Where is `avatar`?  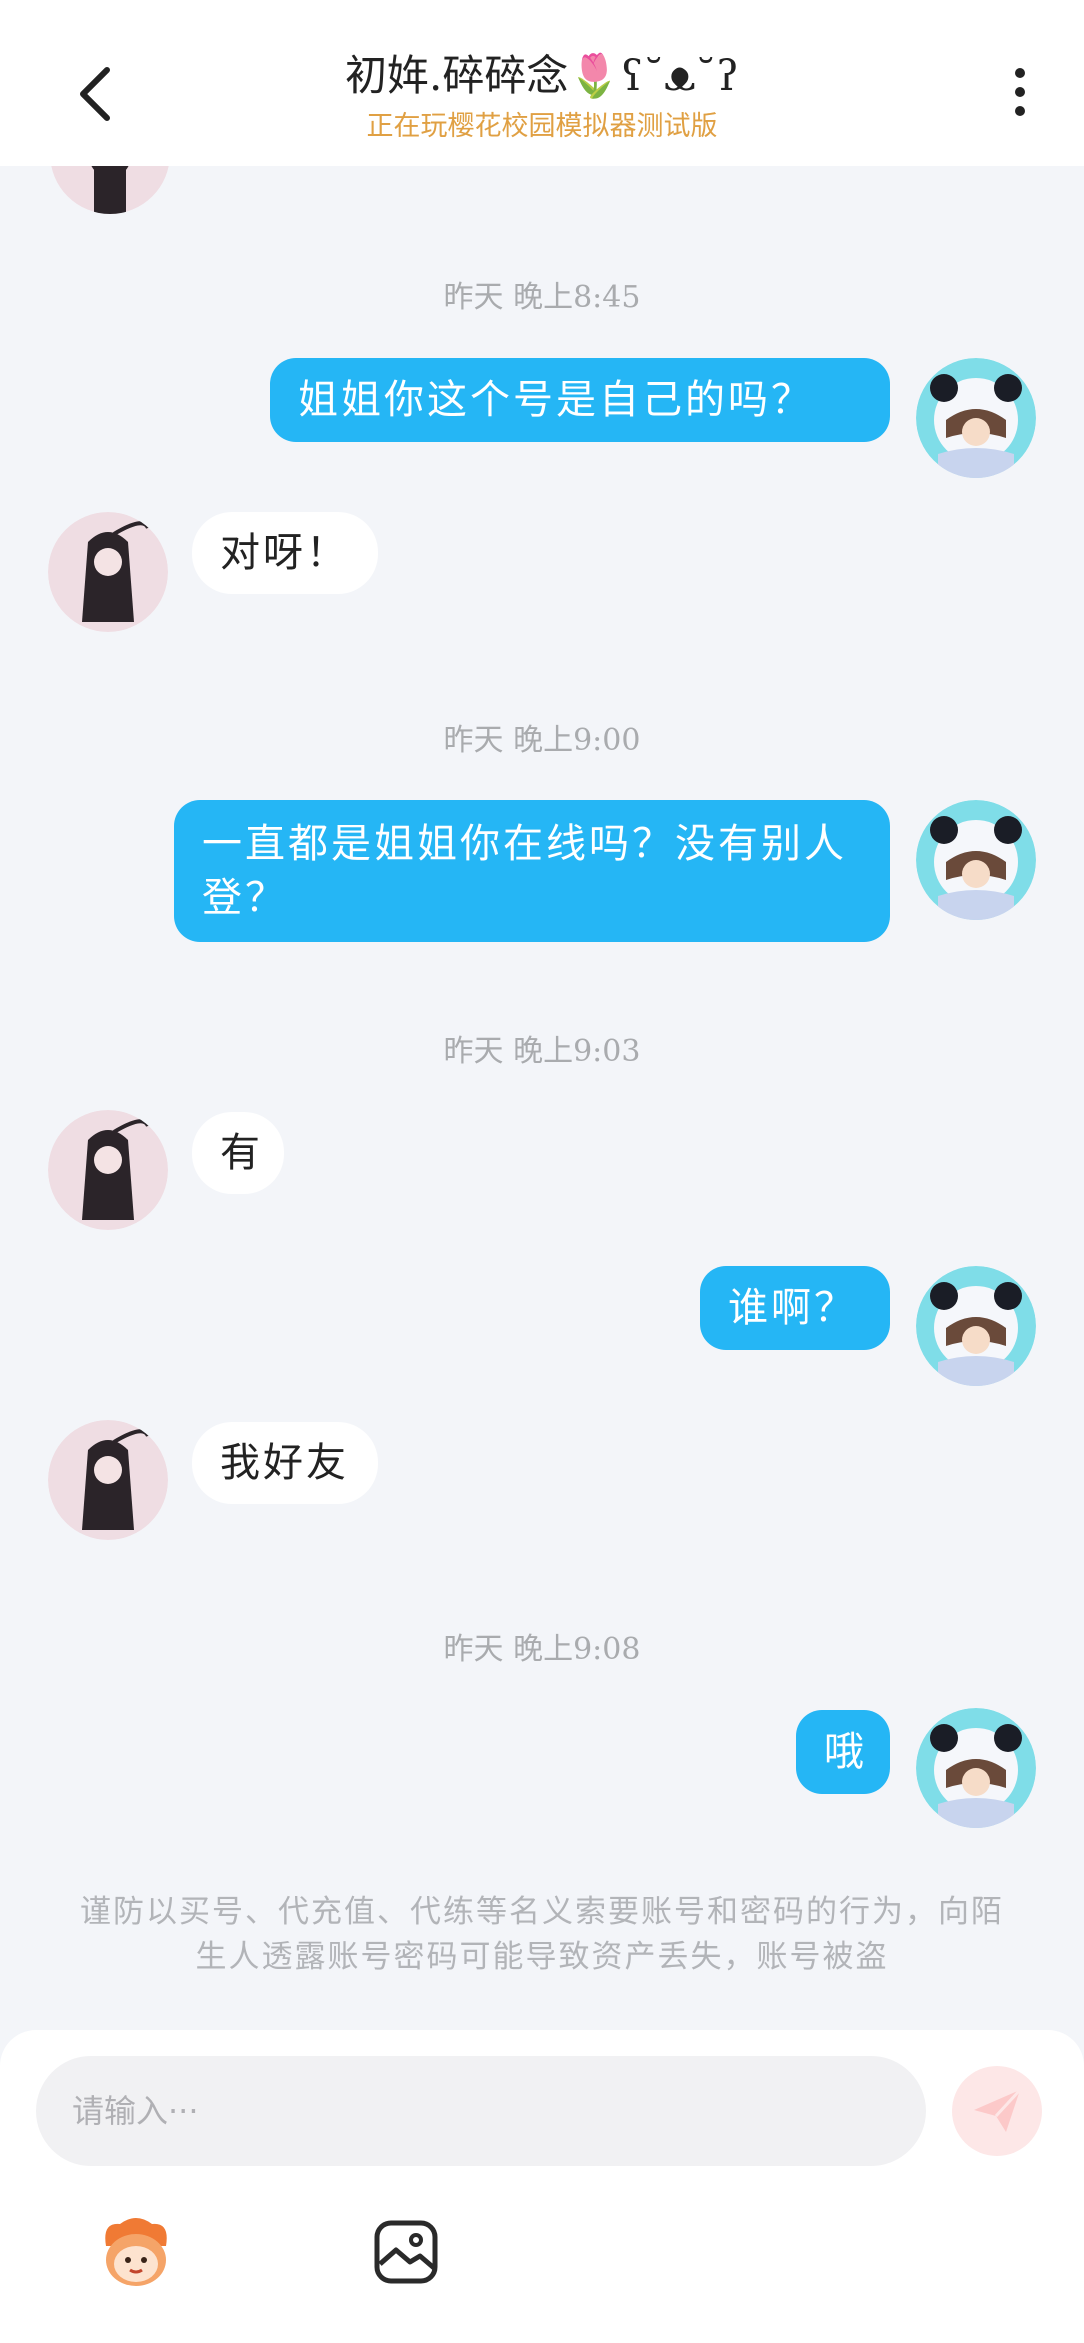 avatar is located at coordinates (110, 190).